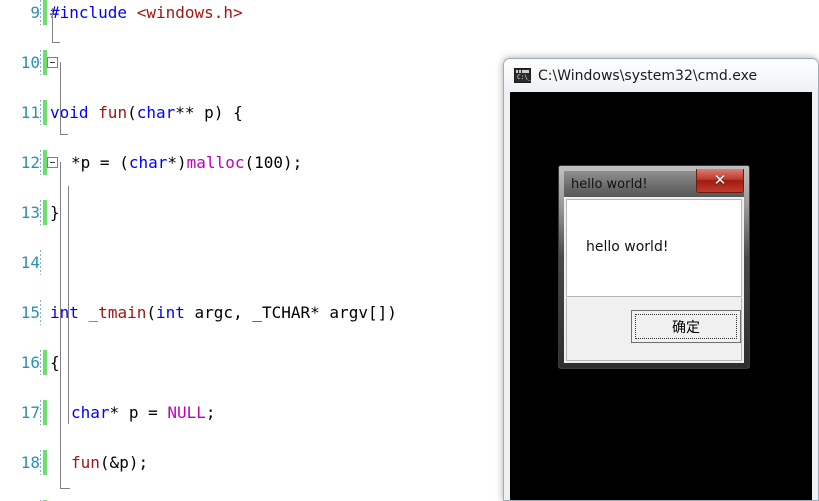 The image size is (819, 501). What do you see at coordinates (30, 412) in the screenshot?
I see `line-number: 17` at bounding box center [30, 412].